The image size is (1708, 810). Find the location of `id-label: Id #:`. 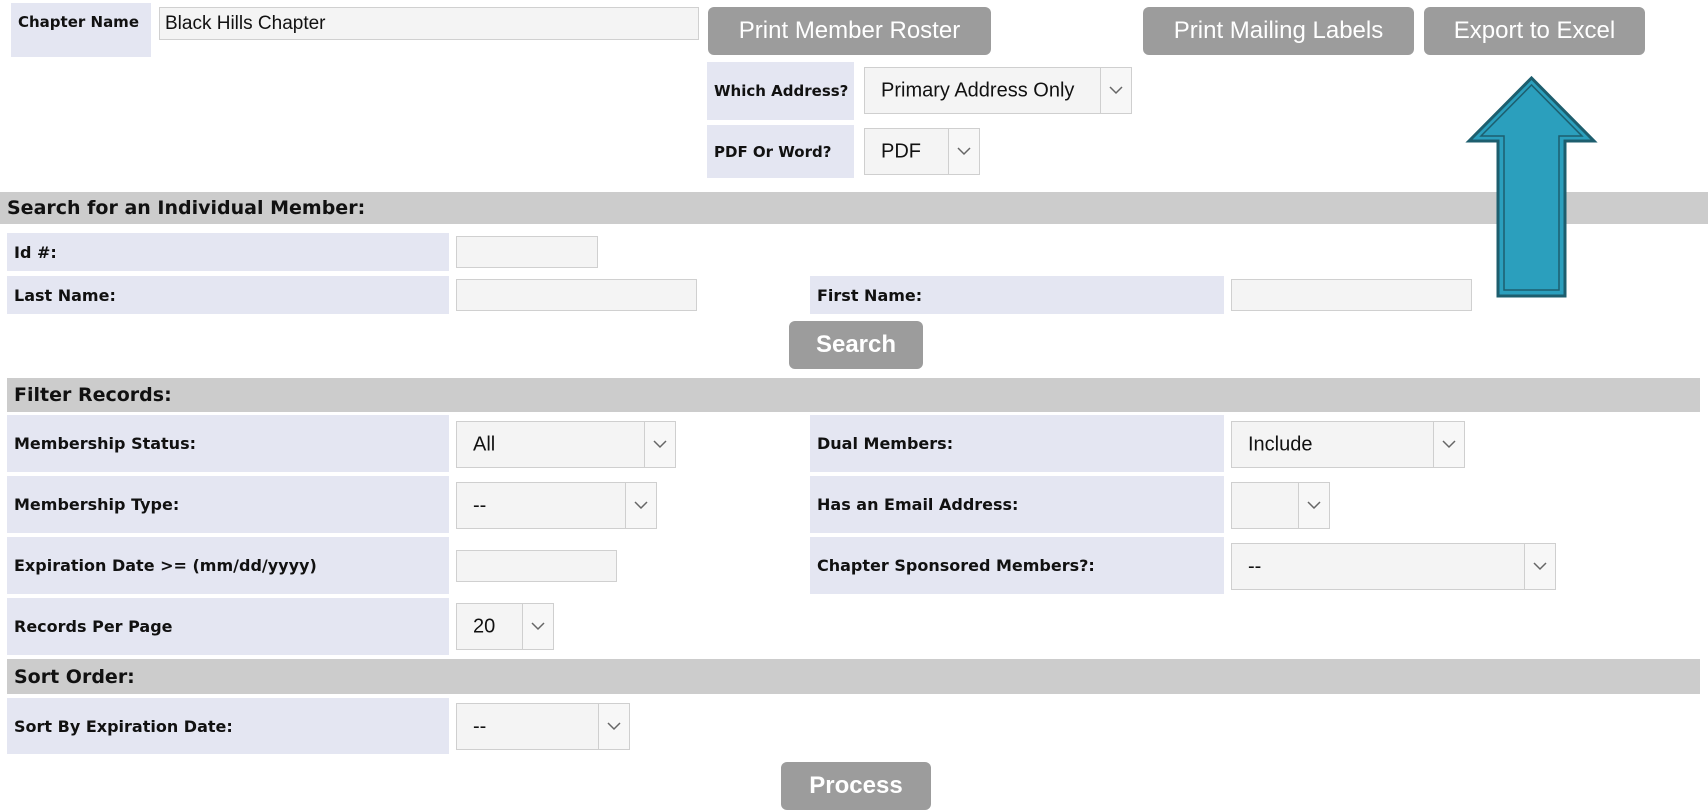

id-label: Id #: is located at coordinates (228, 252).